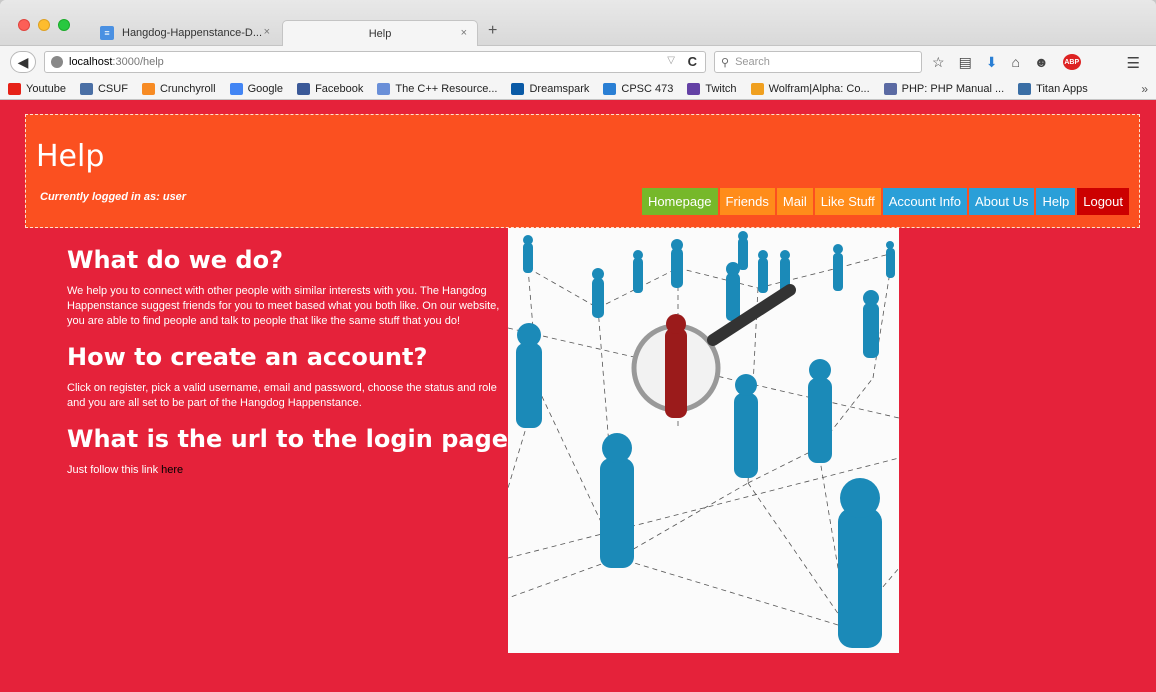 This screenshot has height=692, width=1156. What do you see at coordinates (1062, 88) in the screenshot?
I see `bookmark-label: Titan Apps` at bounding box center [1062, 88].